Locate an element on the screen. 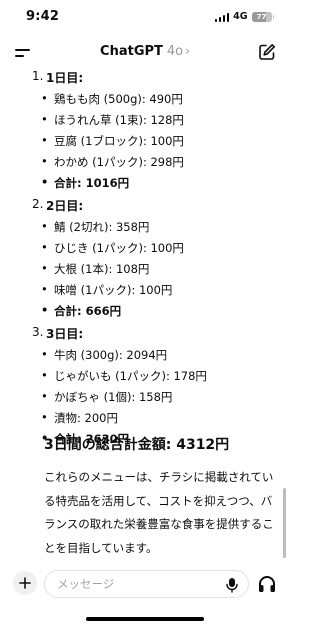 The height and width of the screenshot is (628, 320). chevron-right-icon: › is located at coordinates (187, 51).